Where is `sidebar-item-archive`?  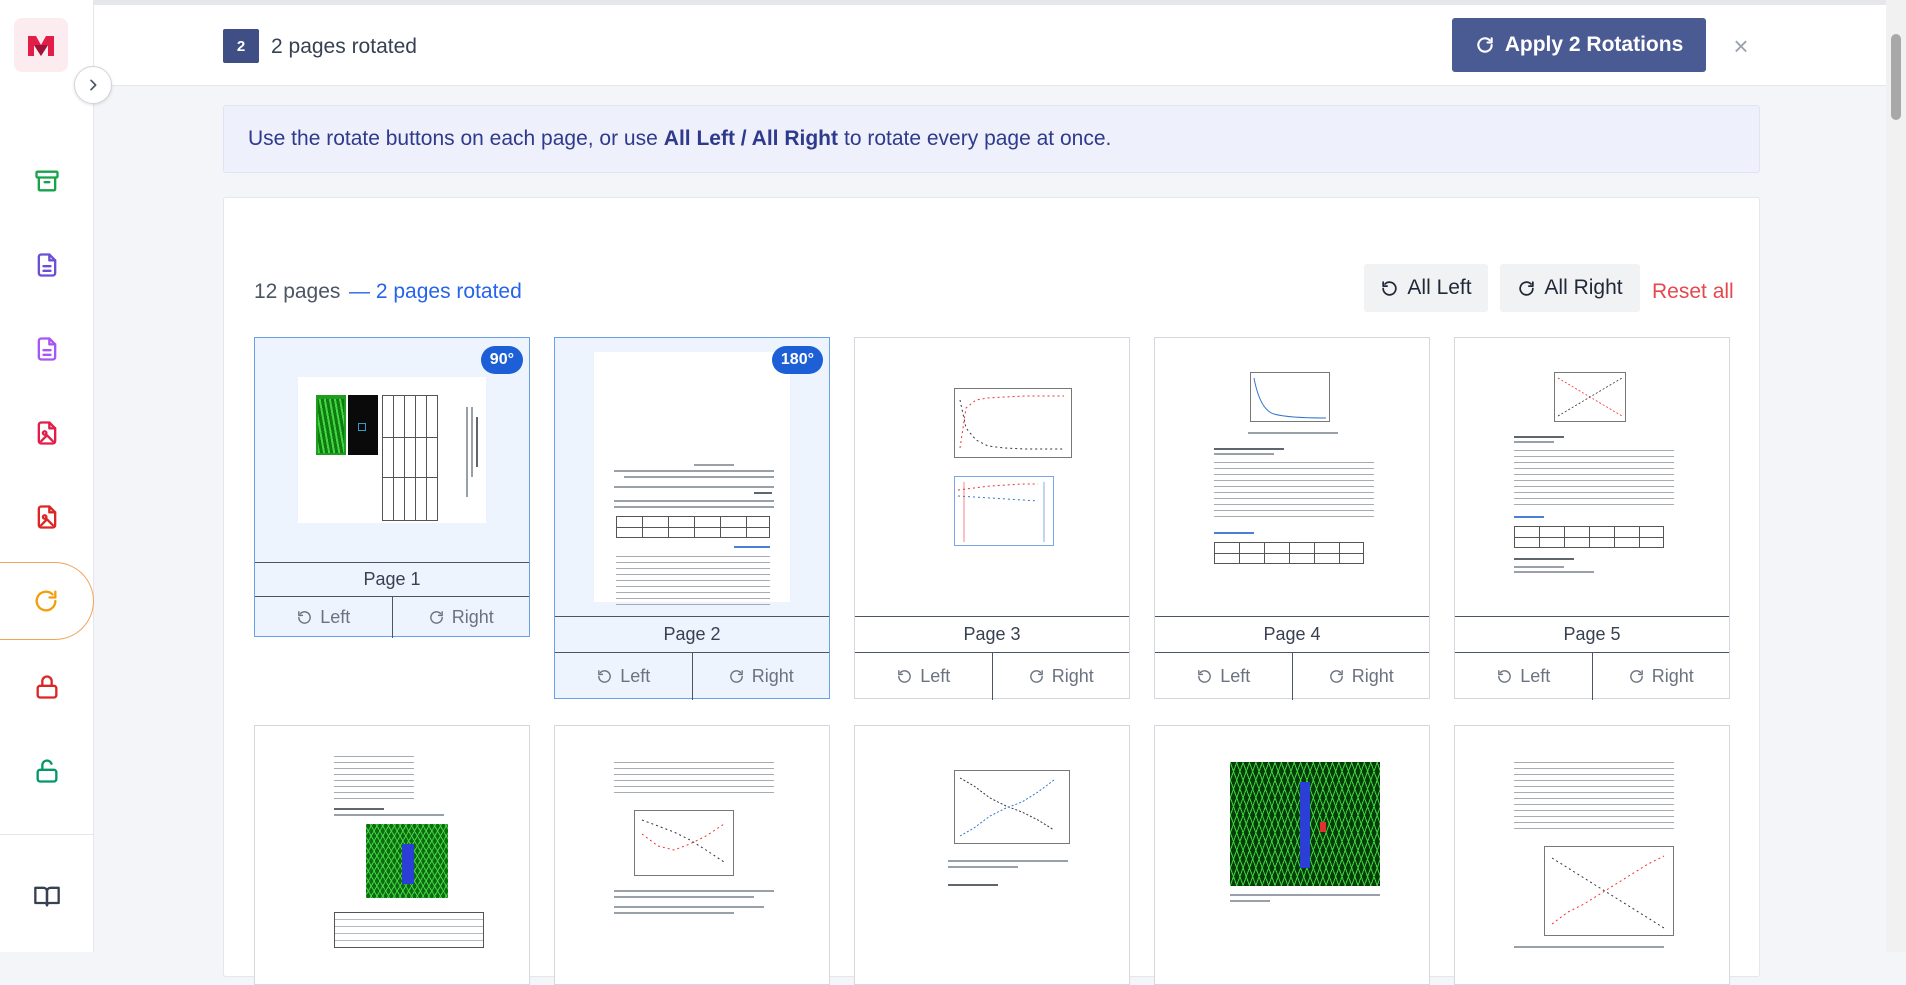 sidebar-item-archive is located at coordinates (47, 181).